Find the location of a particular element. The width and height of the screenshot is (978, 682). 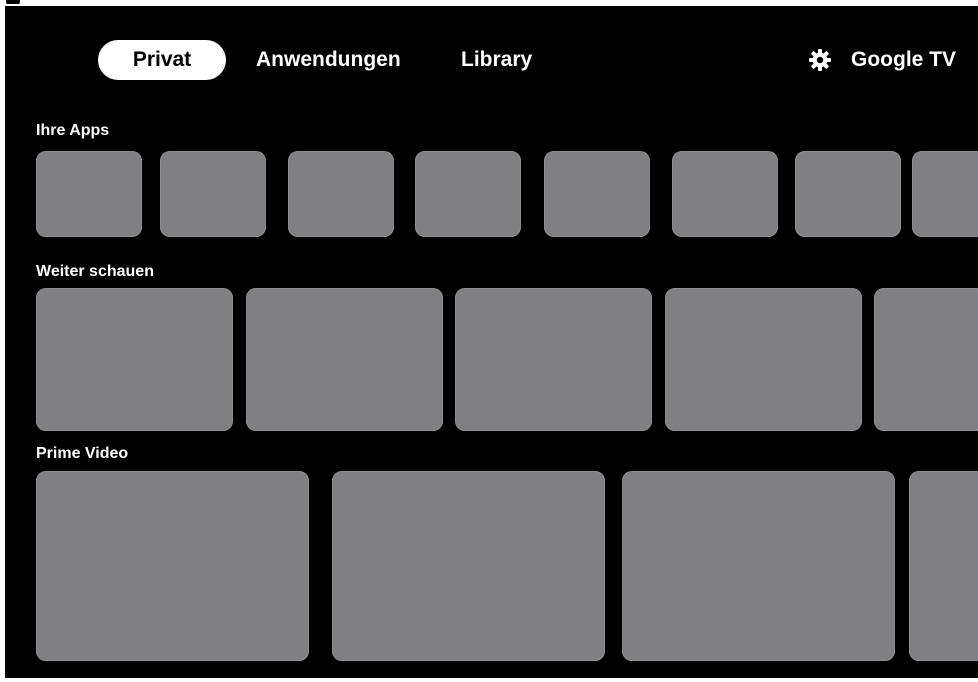

tab-library: Library is located at coordinates (496, 60).